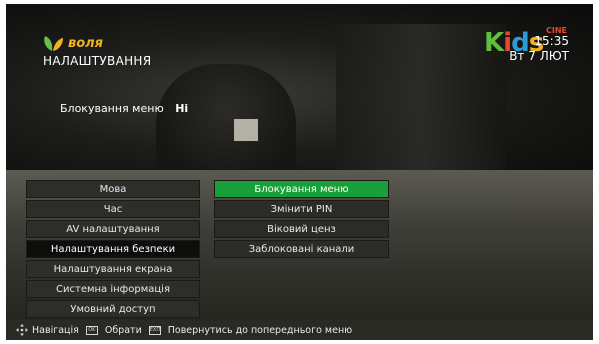 The height and width of the screenshot is (344, 599). Describe the element at coordinates (301, 209) in the screenshot. I see `submenu-item-change-pin: Змінити PIN` at that location.